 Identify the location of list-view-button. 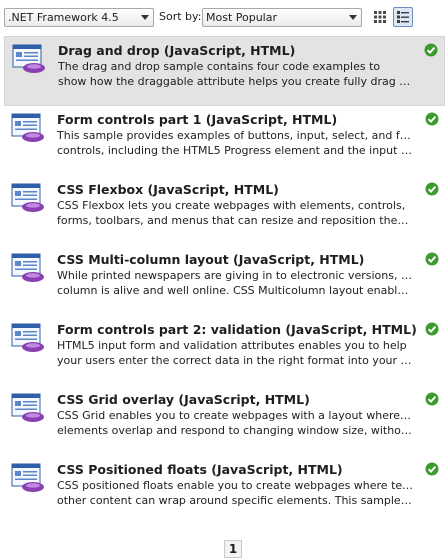
(403, 17).